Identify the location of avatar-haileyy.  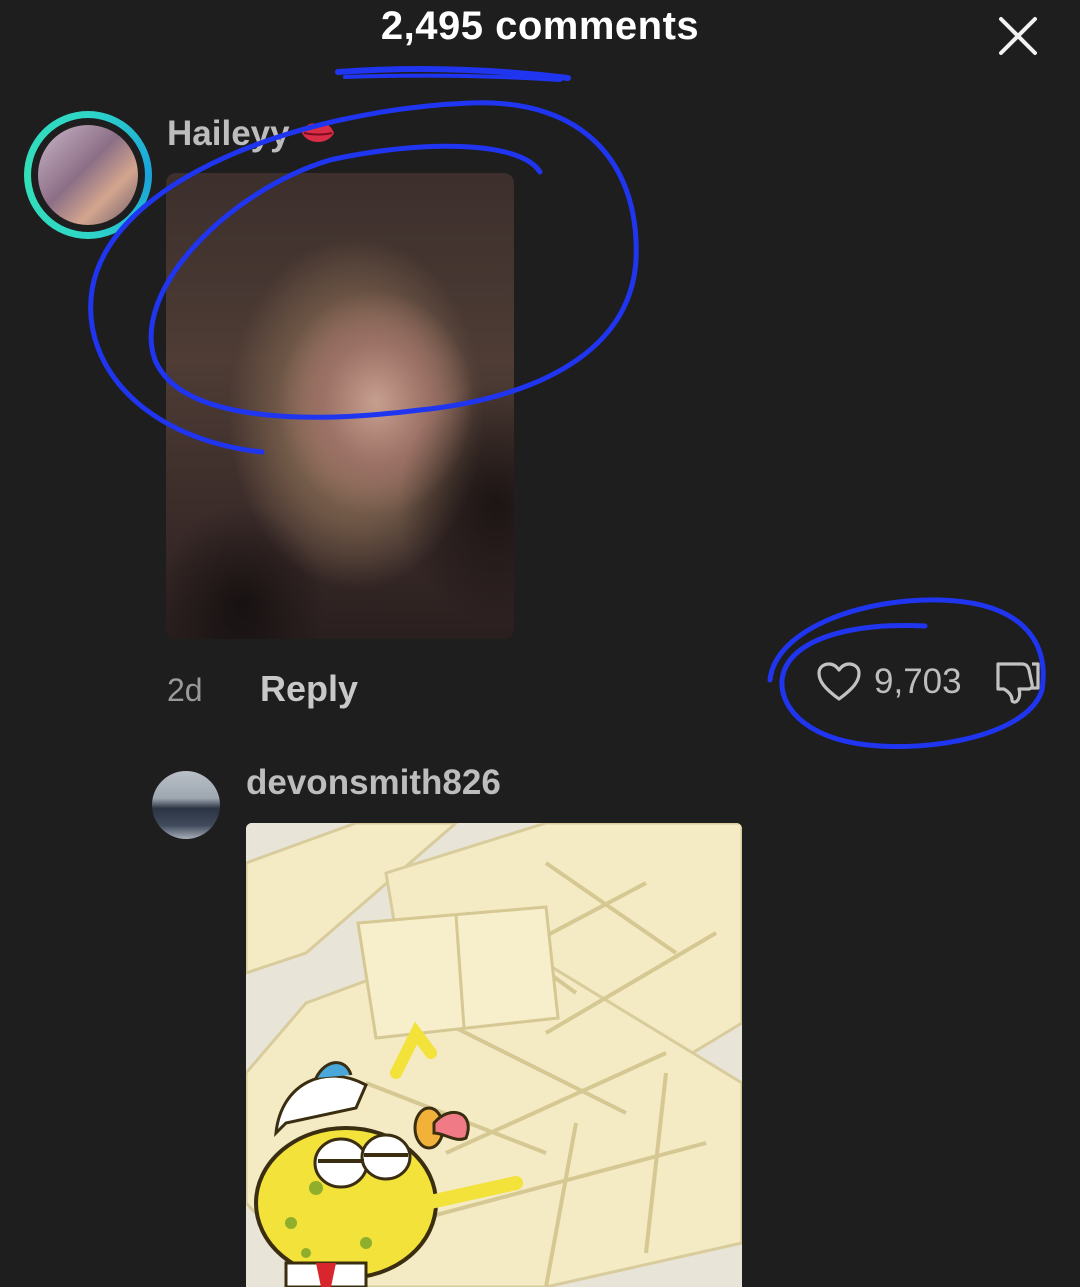
(88, 175).